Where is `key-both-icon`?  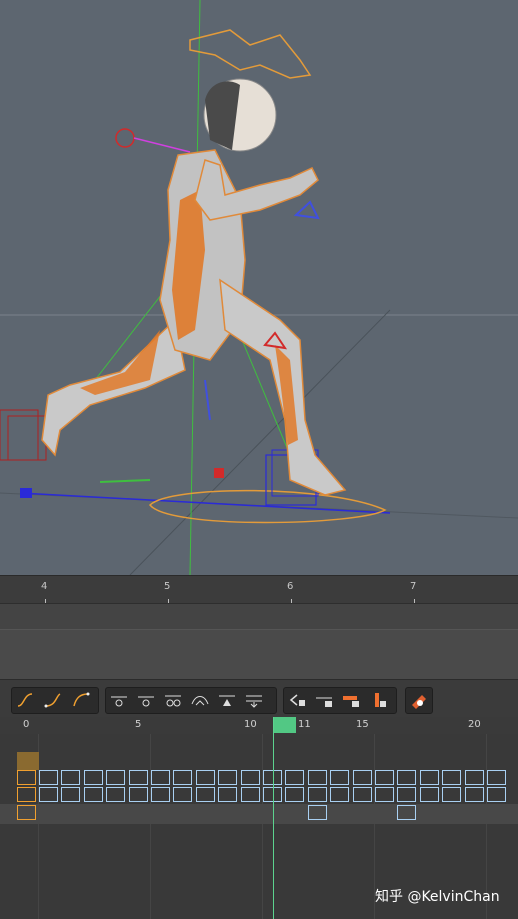
key-both-icon is located at coordinates (173, 699).